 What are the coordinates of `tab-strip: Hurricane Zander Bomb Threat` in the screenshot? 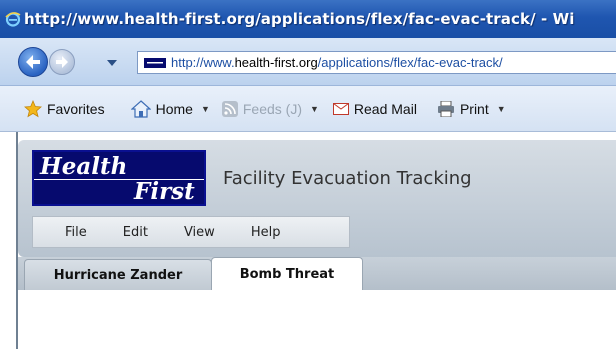 It's located at (317, 273).